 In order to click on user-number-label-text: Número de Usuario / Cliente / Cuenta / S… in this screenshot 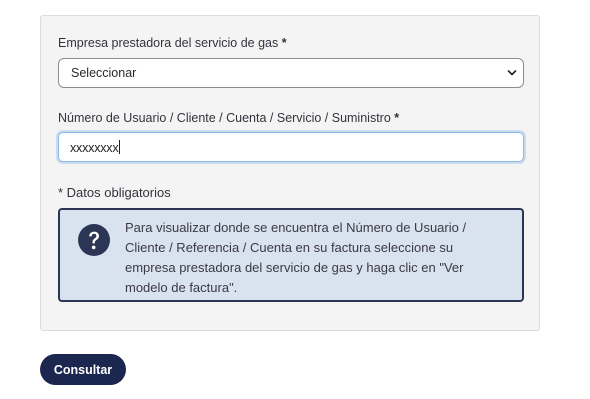, I will do `click(224, 118)`.